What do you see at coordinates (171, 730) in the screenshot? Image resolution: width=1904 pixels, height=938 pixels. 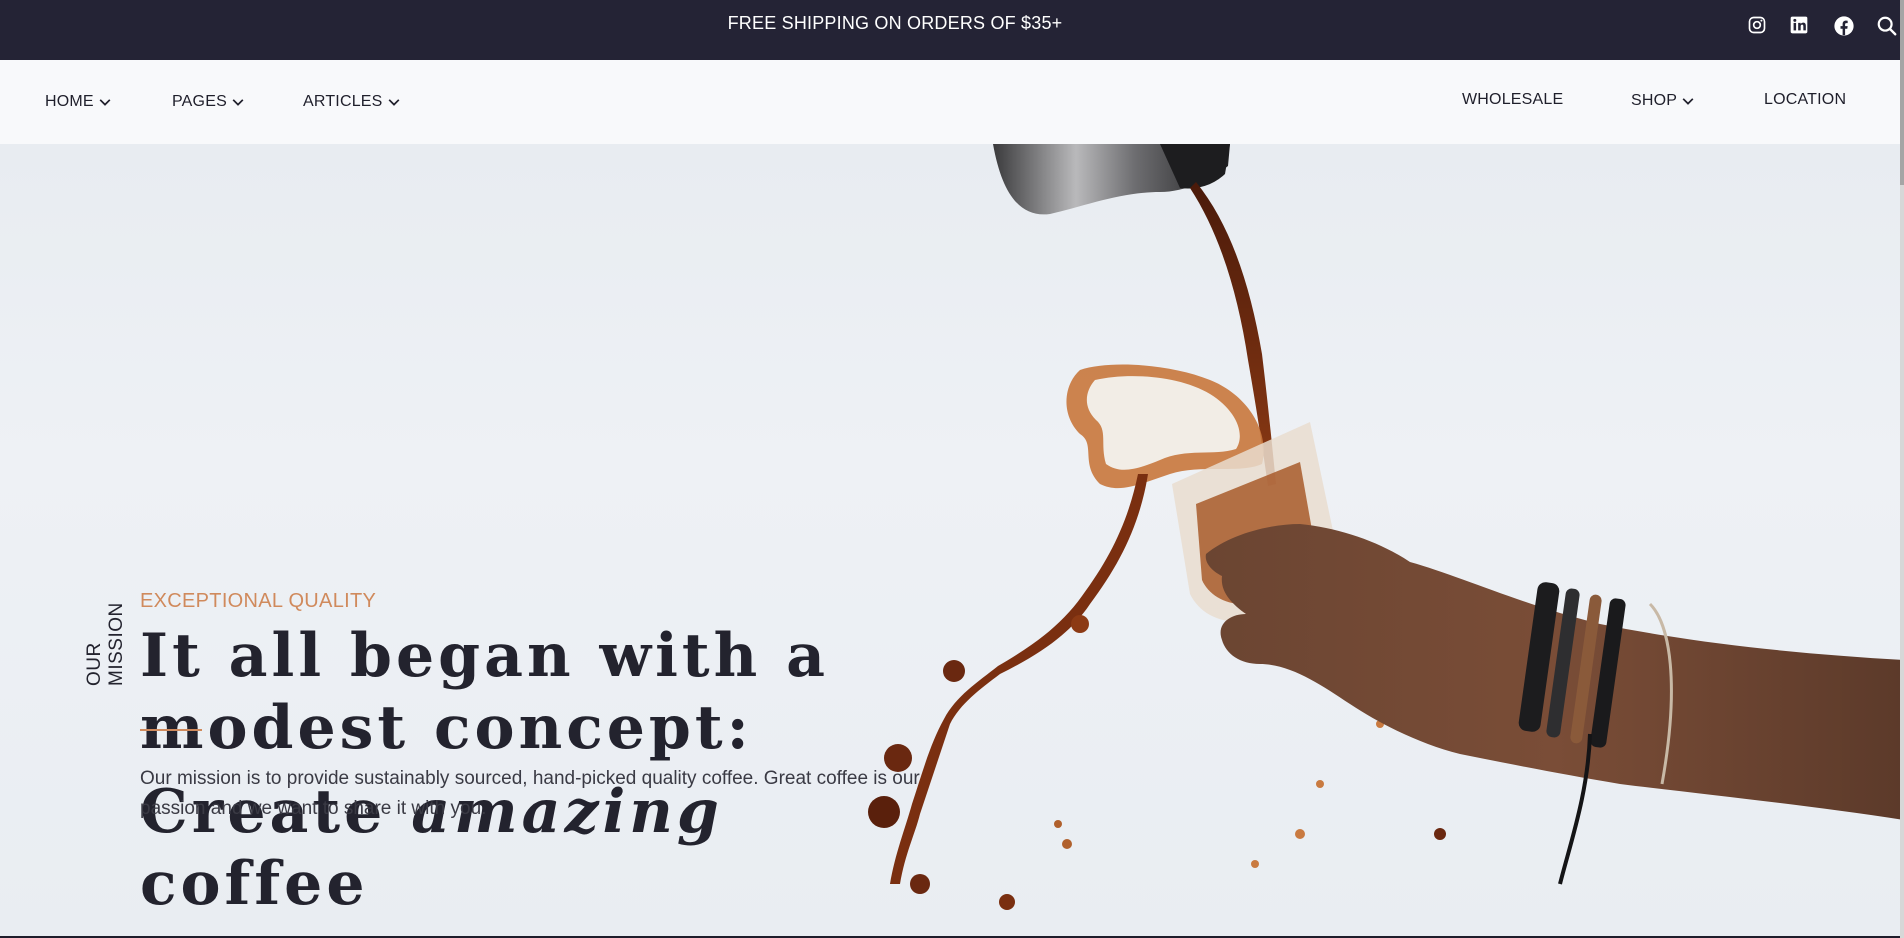 I see `accent-divider` at bounding box center [171, 730].